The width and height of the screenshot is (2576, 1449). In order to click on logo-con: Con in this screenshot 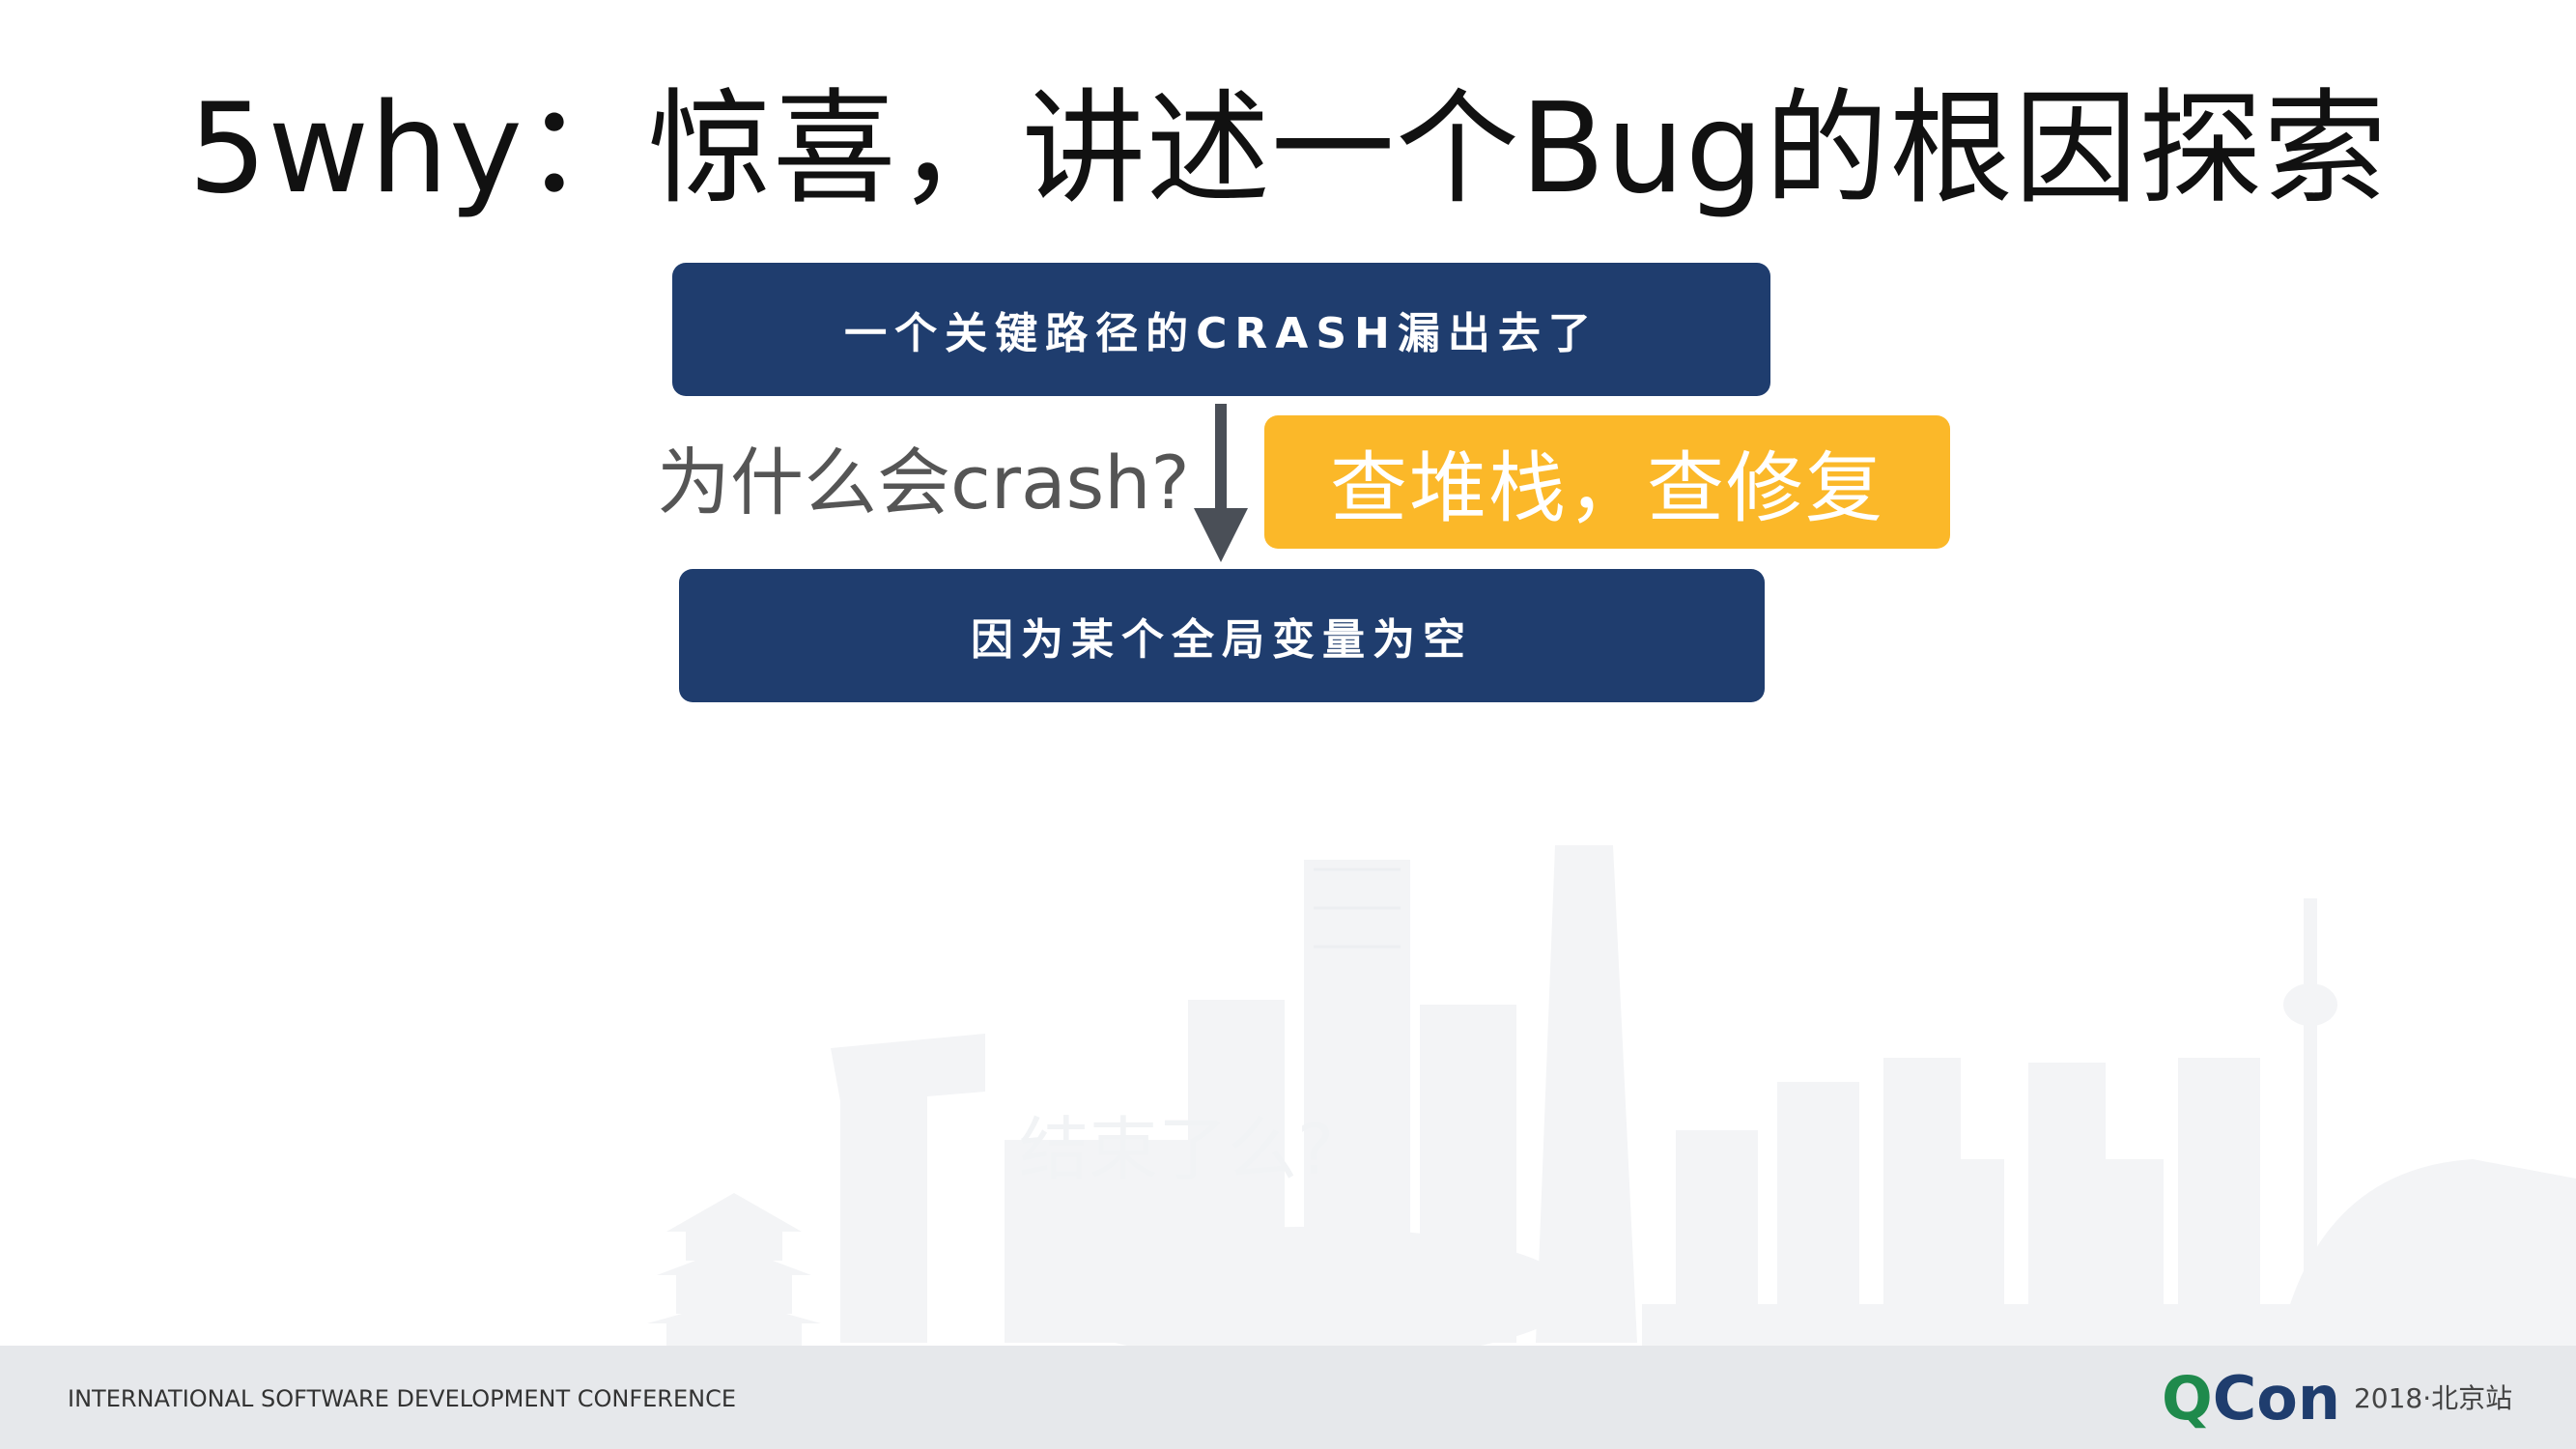, I will do `click(2276, 1398)`.